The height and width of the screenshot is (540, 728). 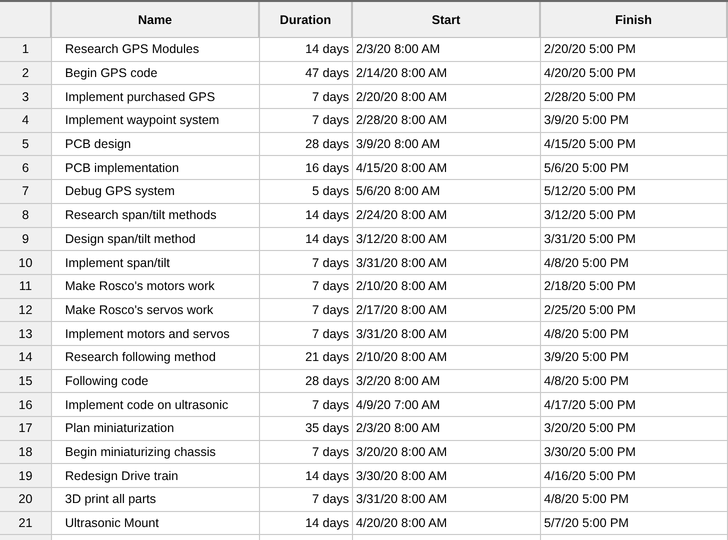 What do you see at coordinates (156, 334) in the screenshot?
I see `table-cell: Implement motors and servos` at bounding box center [156, 334].